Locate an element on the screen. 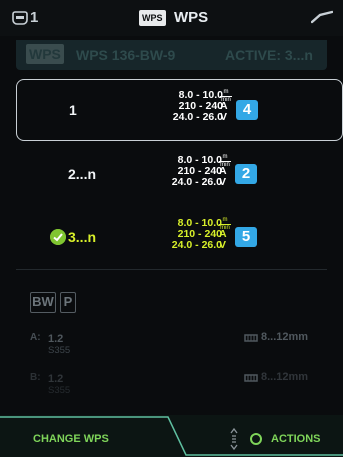 Image resolution: width=343 pixels, height=457 pixels. wire-diameter: 1.2 is located at coordinates (56, 379).